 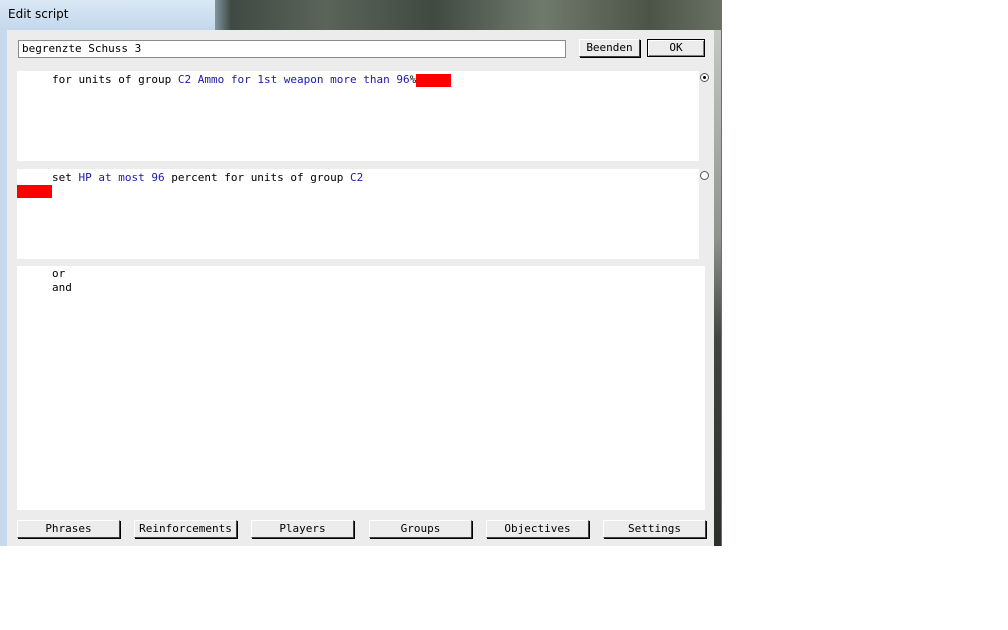 I want to click on action-middle: percent for units of group, so click(x=257, y=177).